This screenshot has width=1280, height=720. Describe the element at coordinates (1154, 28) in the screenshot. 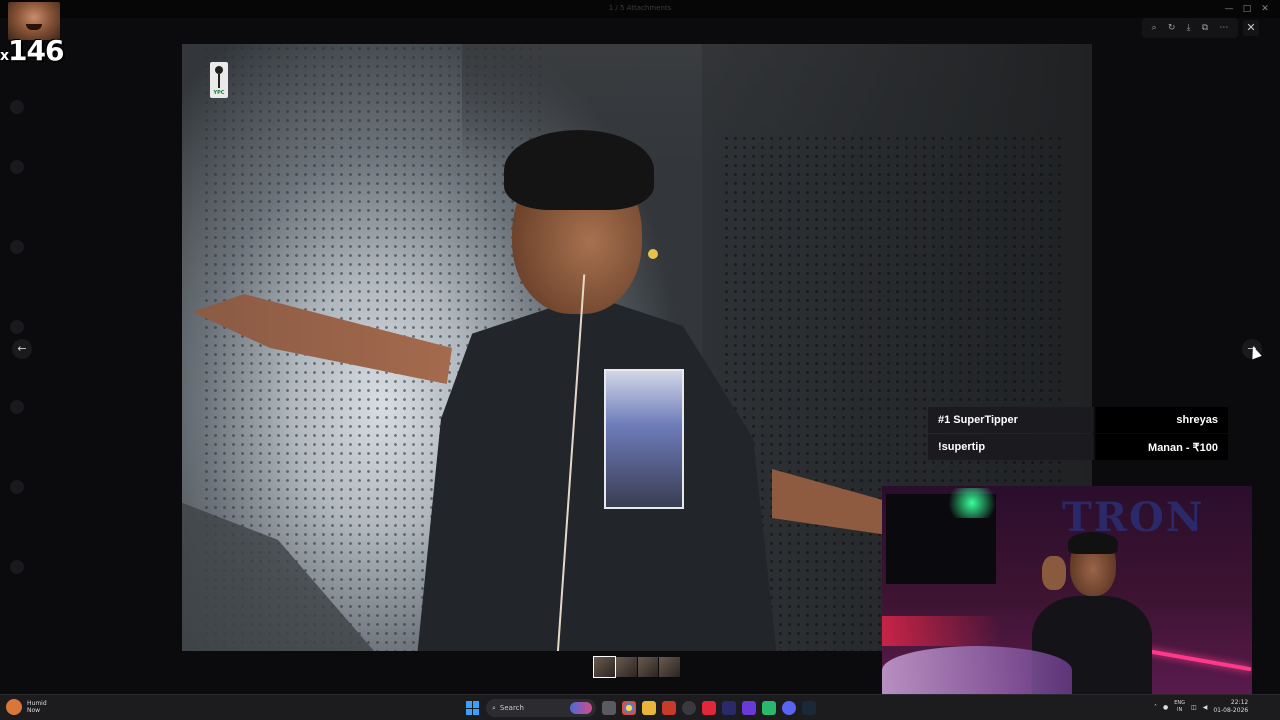

I see `zoom-icon: ⌕` at that location.